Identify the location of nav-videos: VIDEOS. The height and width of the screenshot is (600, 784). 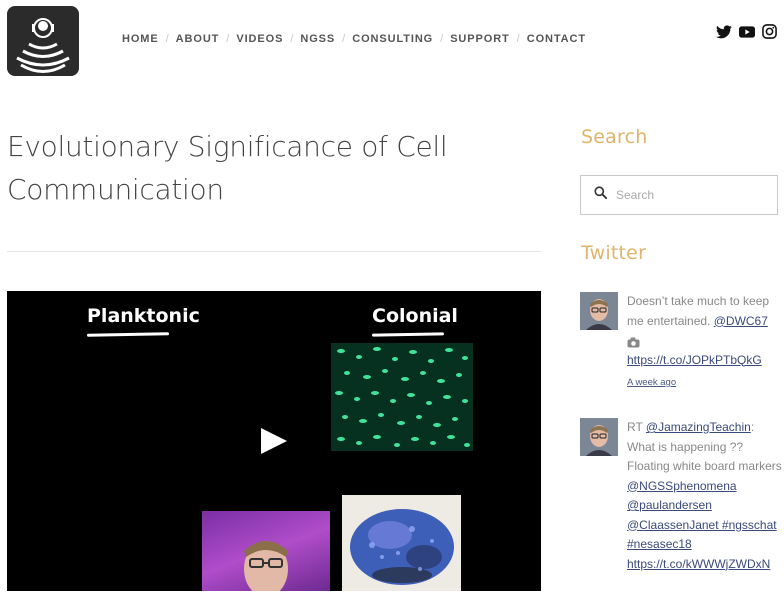
(259, 39).